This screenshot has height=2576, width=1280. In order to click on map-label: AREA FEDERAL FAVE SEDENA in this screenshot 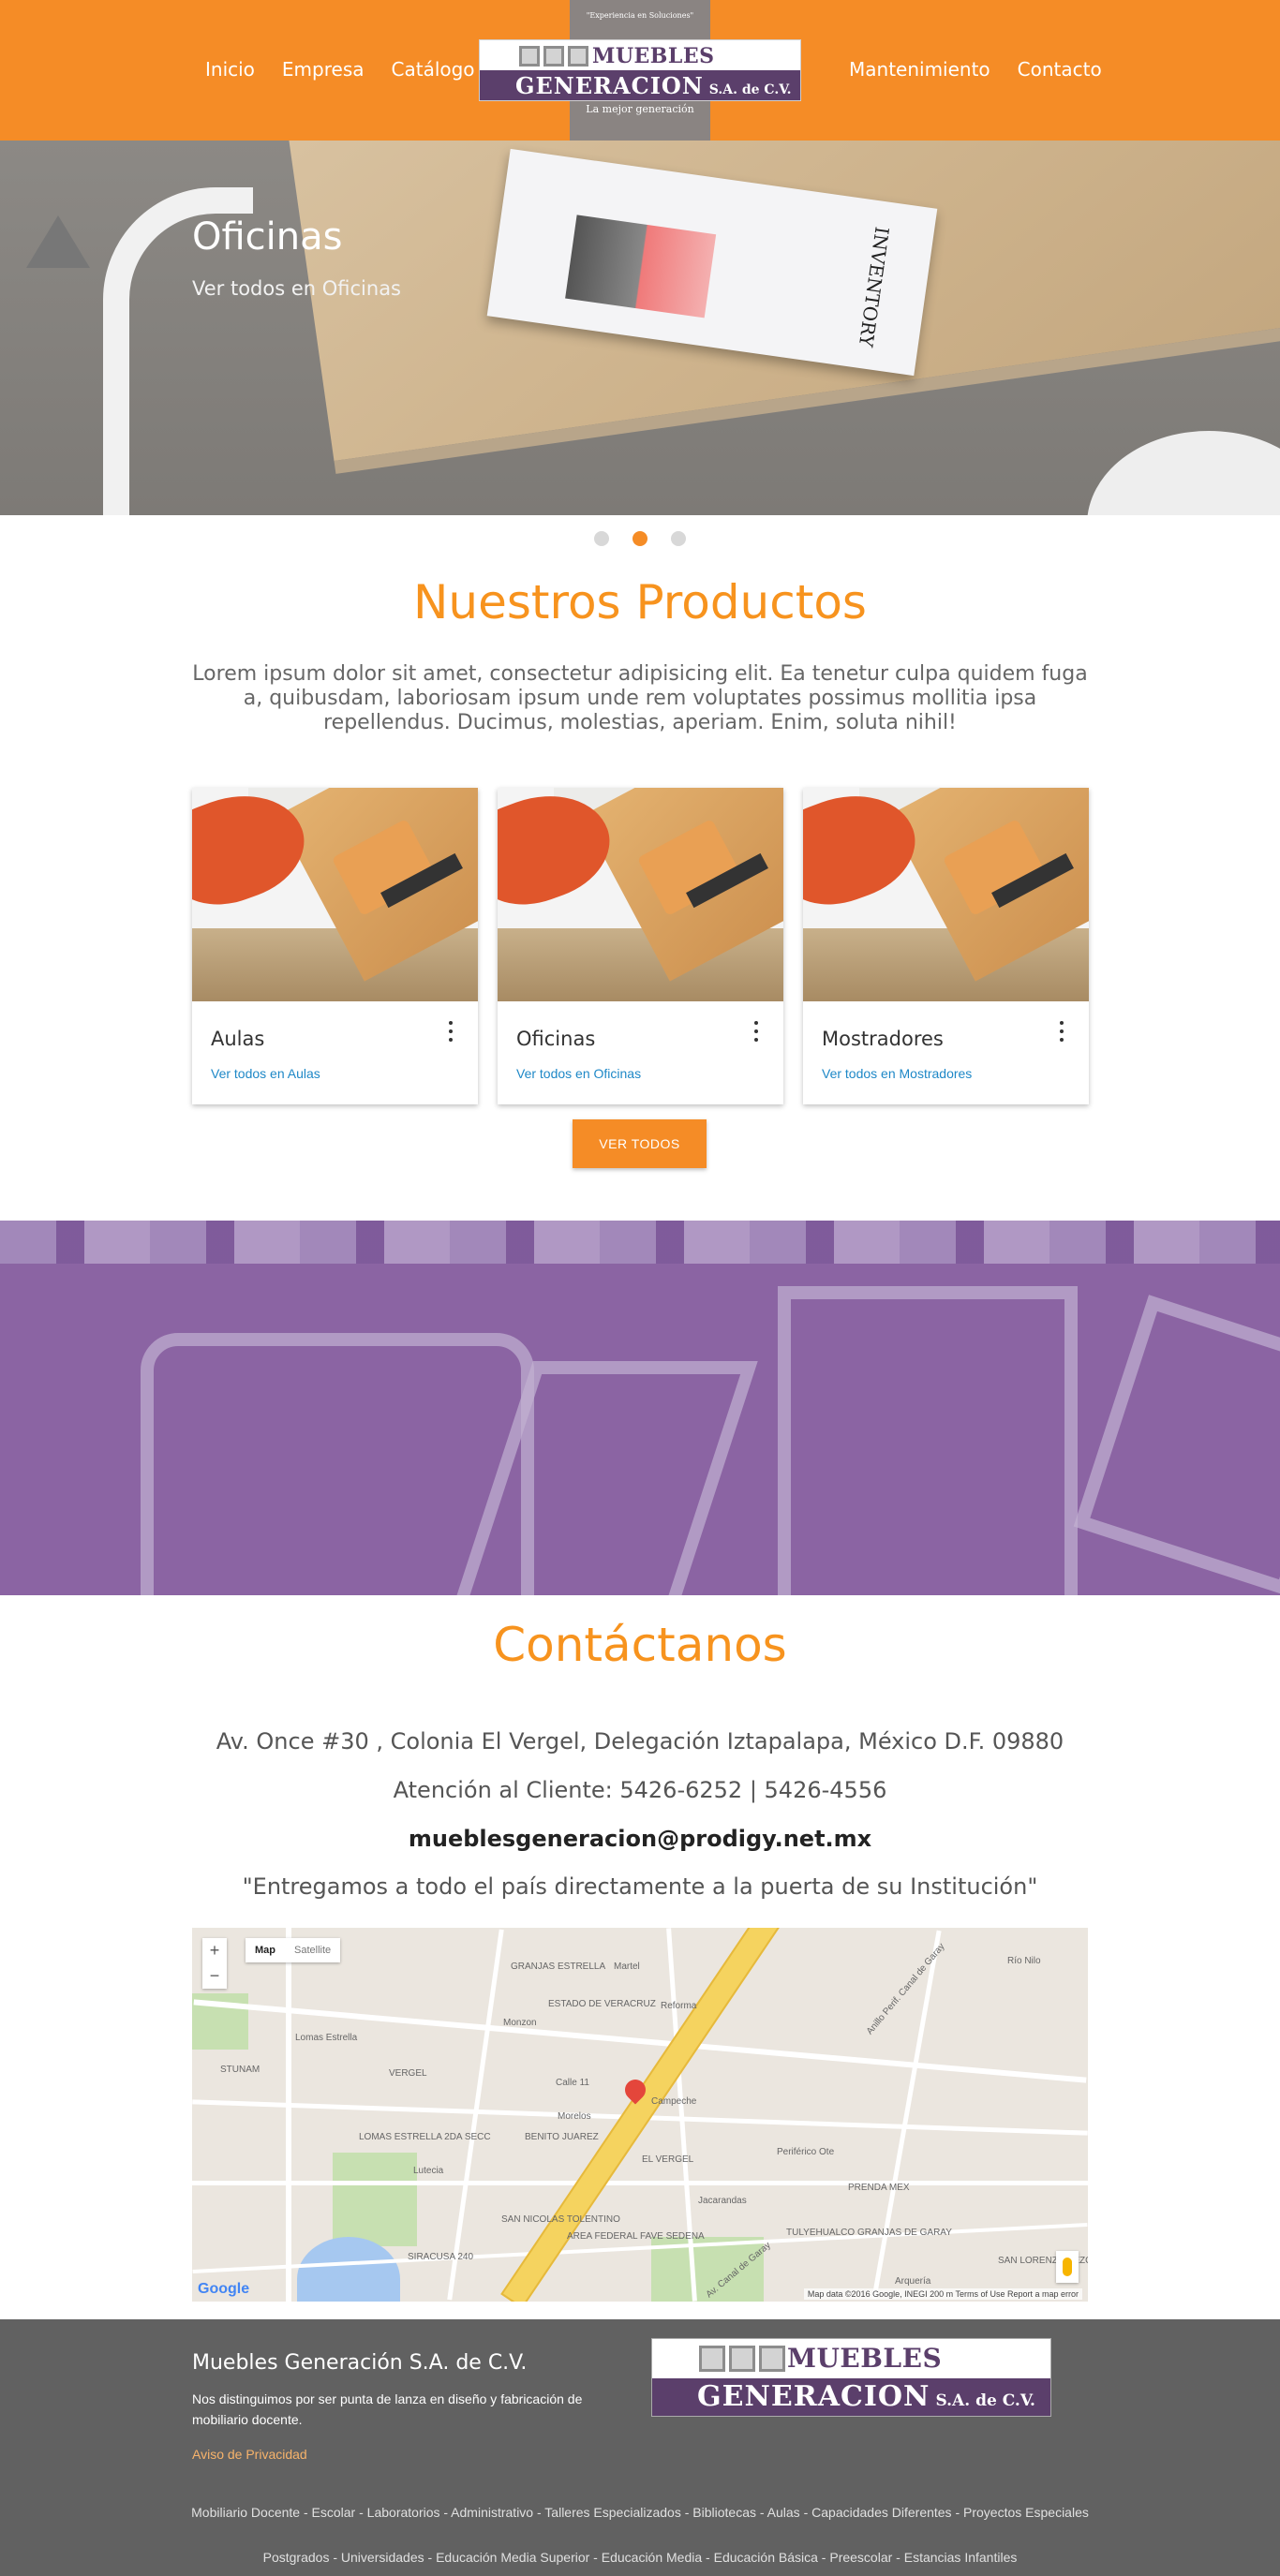, I will do `click(636, 2237)`.